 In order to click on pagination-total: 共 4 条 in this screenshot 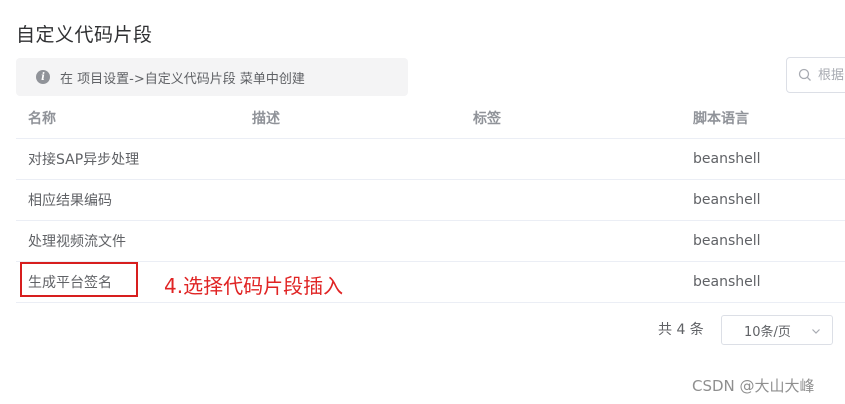, I will do `click(681, 330)`.